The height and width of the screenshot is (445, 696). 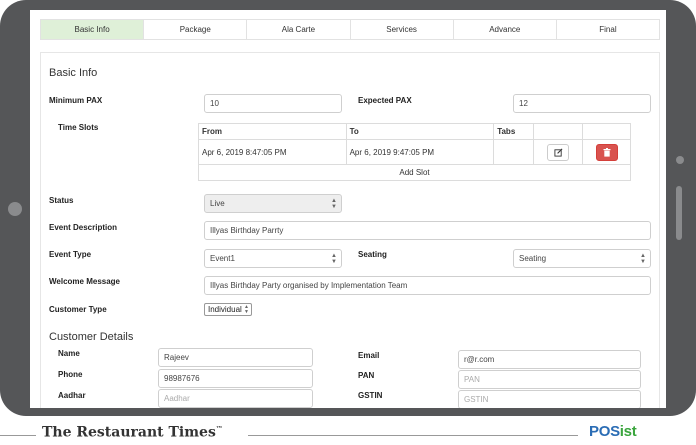 I want to click on status-label: Status, so click(x=61, y=200).